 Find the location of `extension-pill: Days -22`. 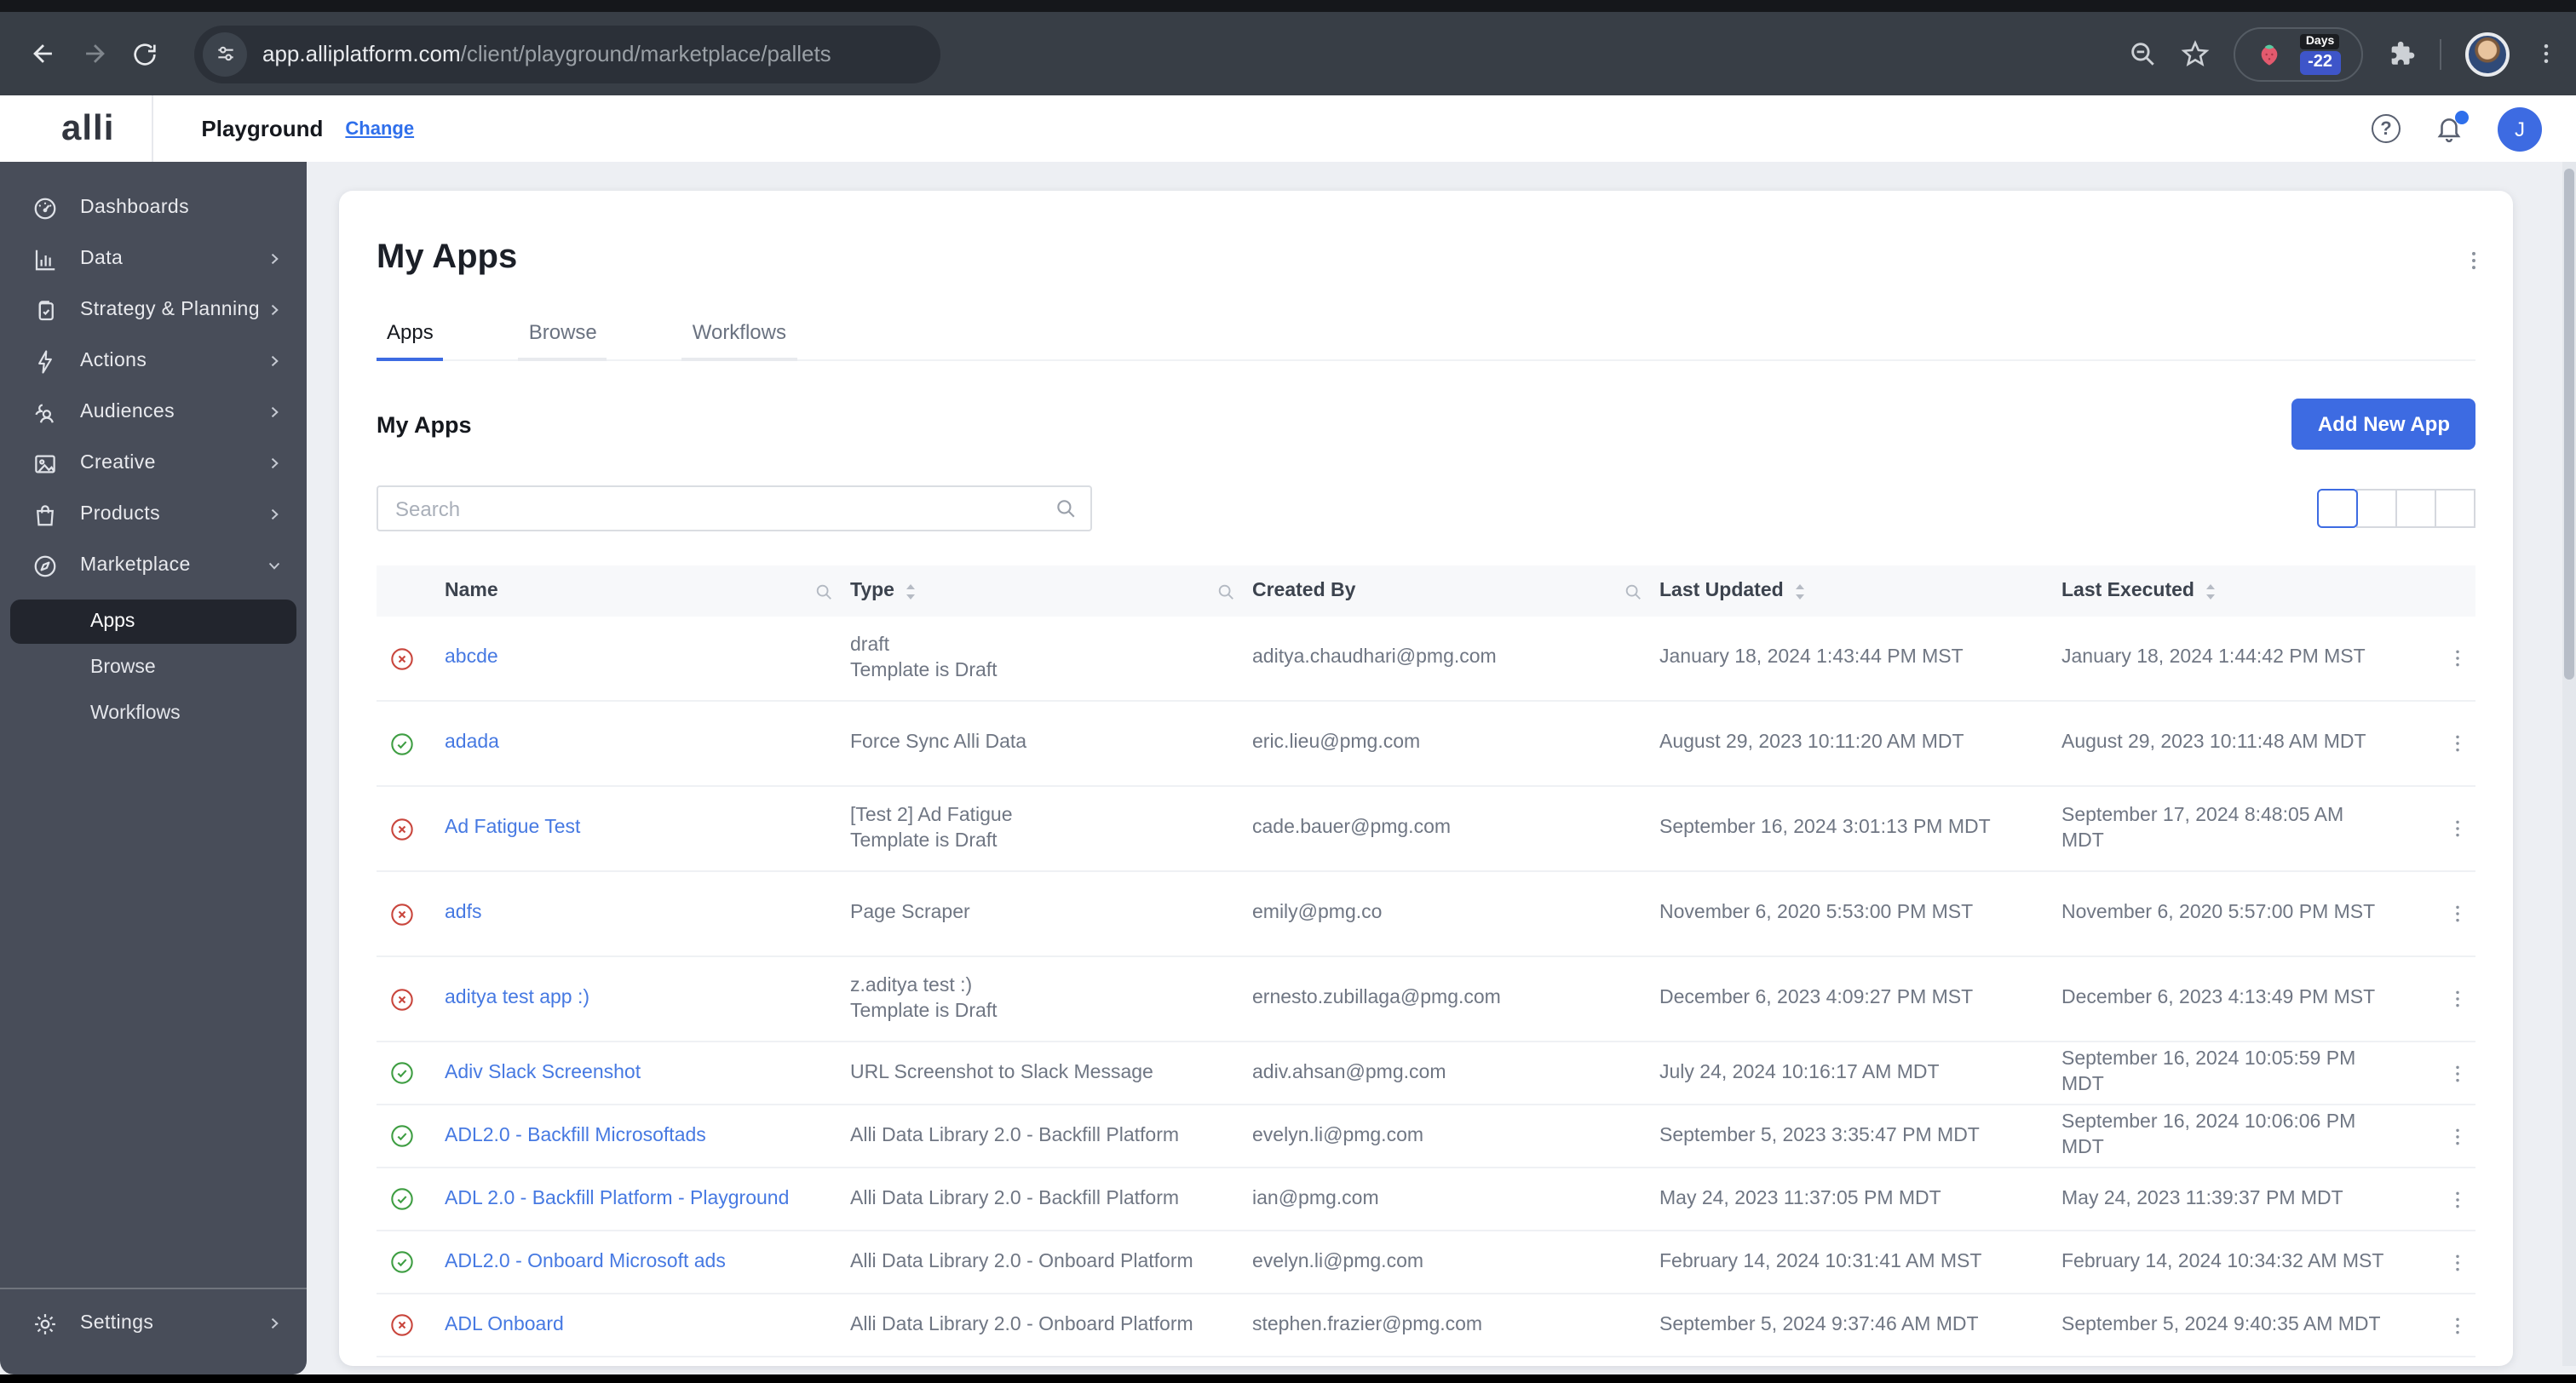

extension-pill: Days -22 is located at coordinates (2298, 53).